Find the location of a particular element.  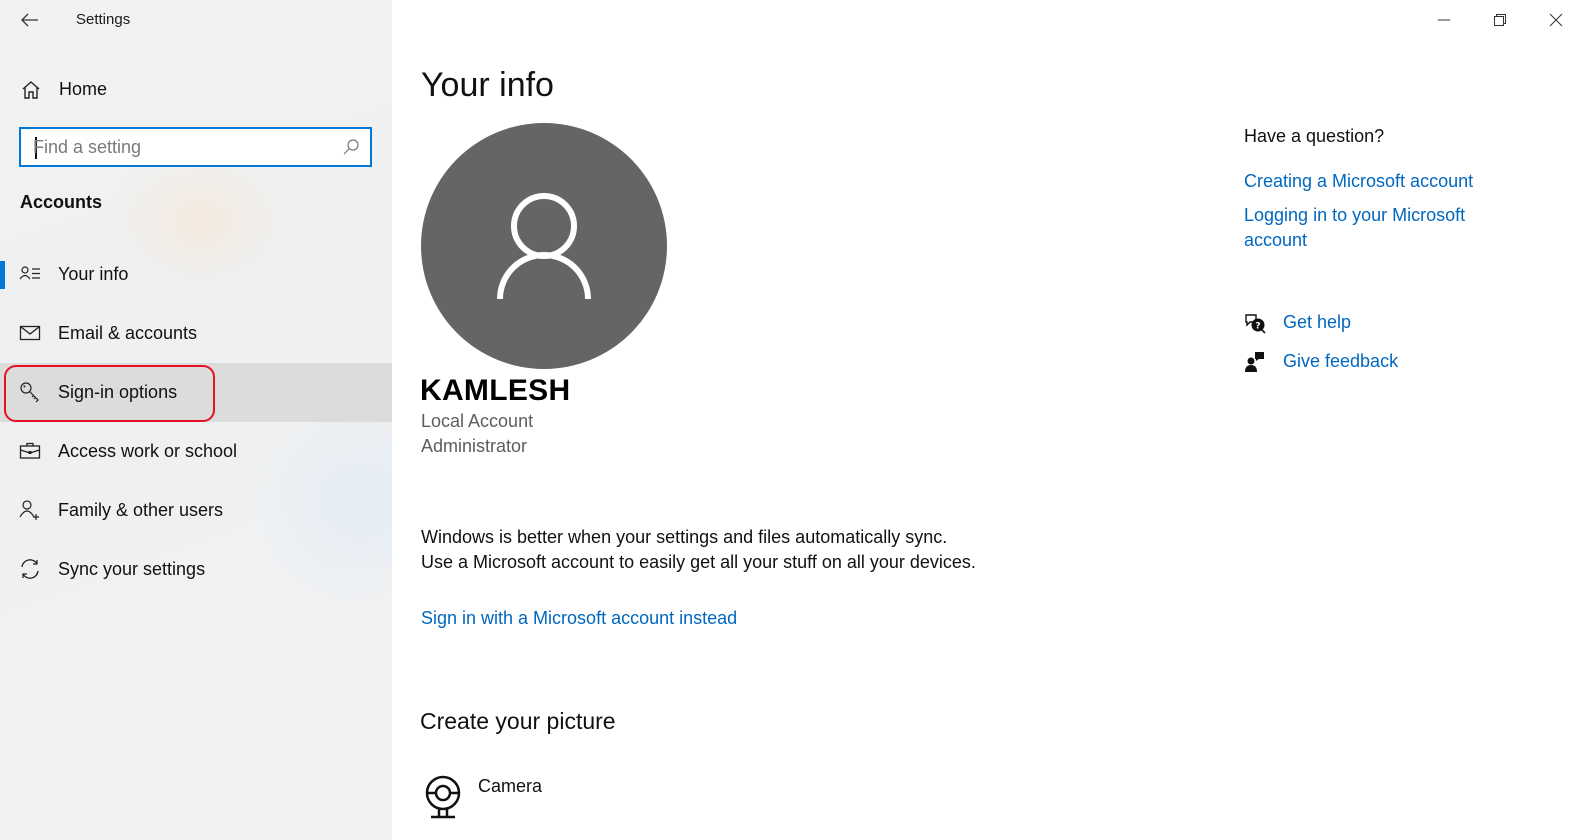

get-help-button: ? Get help is located at coordinates (1374, 324).